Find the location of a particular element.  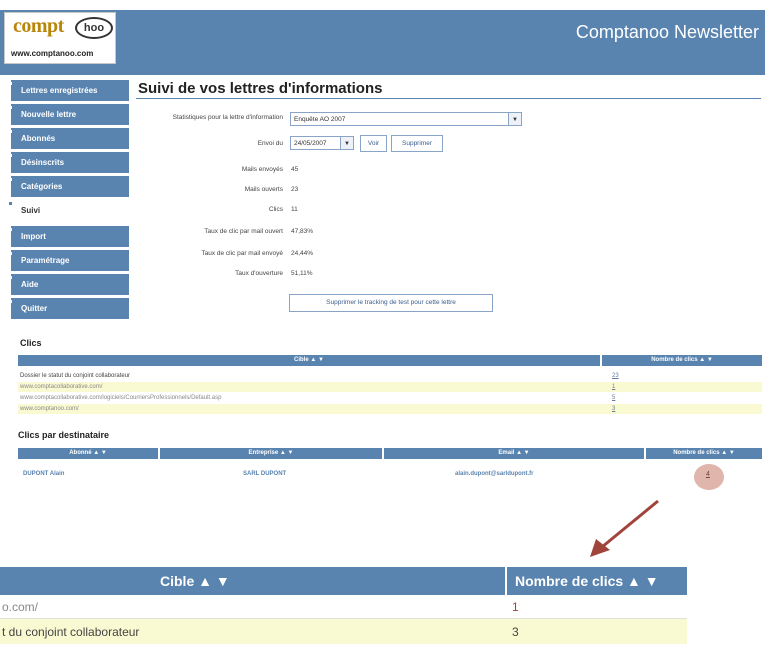

cell-count-link: 1 is located at coordinates (613, 387).